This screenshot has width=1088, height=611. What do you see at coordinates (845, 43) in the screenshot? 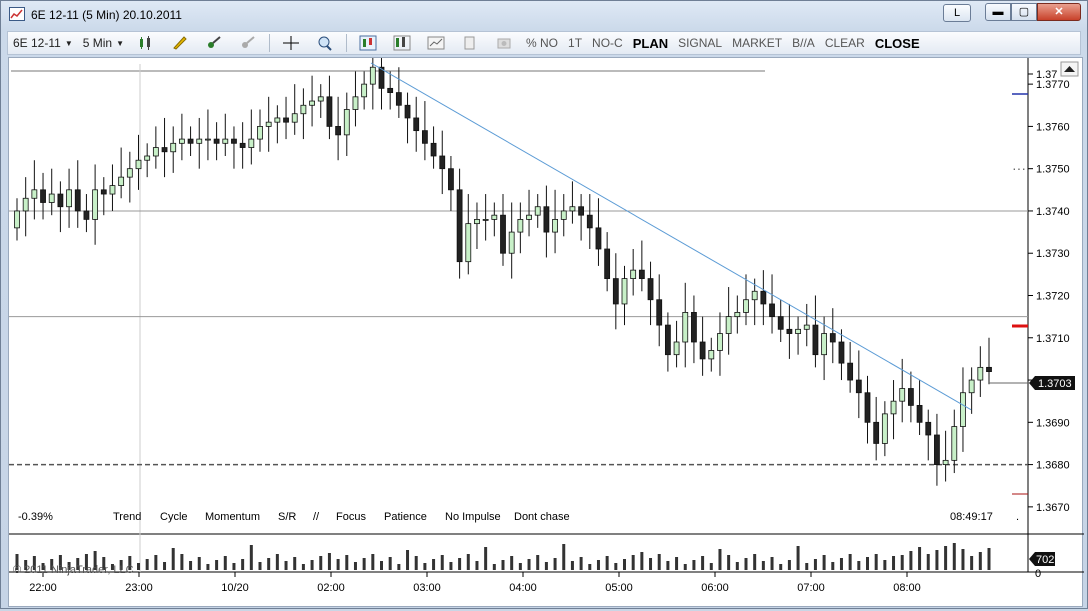
I see `button-clear: CLEAR` at bounding box center [845, 43].